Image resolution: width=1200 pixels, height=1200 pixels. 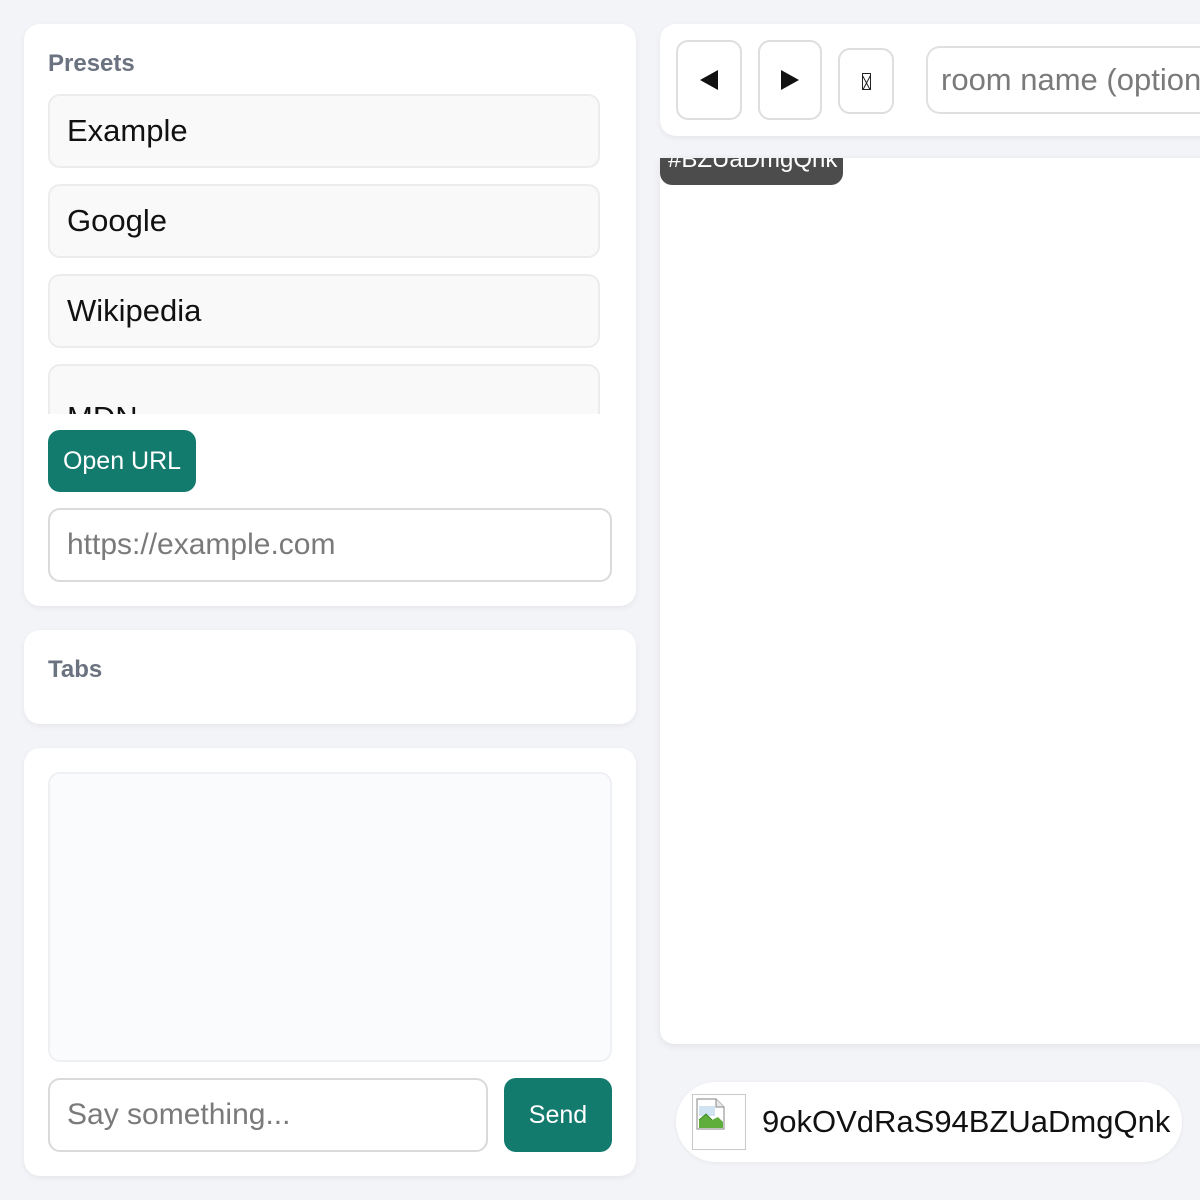 I want to click on preset-item-wikipedia: Wikipedia, so click(x=324, y=311).